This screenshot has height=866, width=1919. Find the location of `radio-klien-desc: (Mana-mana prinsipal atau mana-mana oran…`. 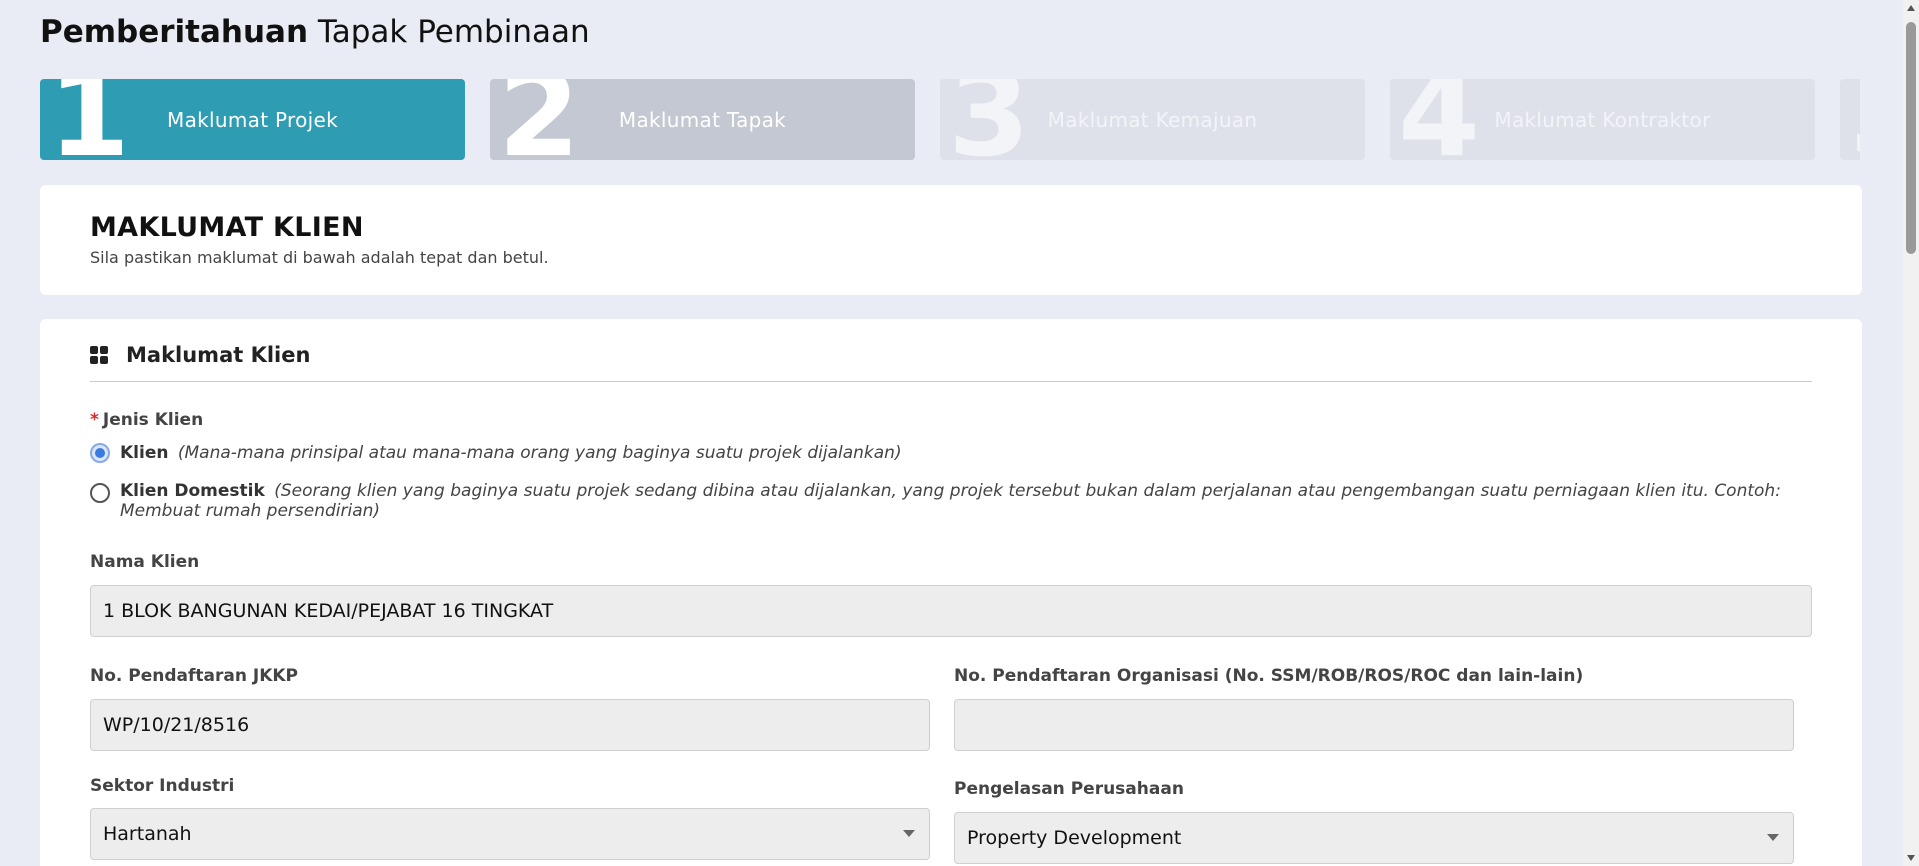

radio-klien-desc: (Mana-mana prinsipal atau mana-mana oran… is located at coordinates (539, 453).